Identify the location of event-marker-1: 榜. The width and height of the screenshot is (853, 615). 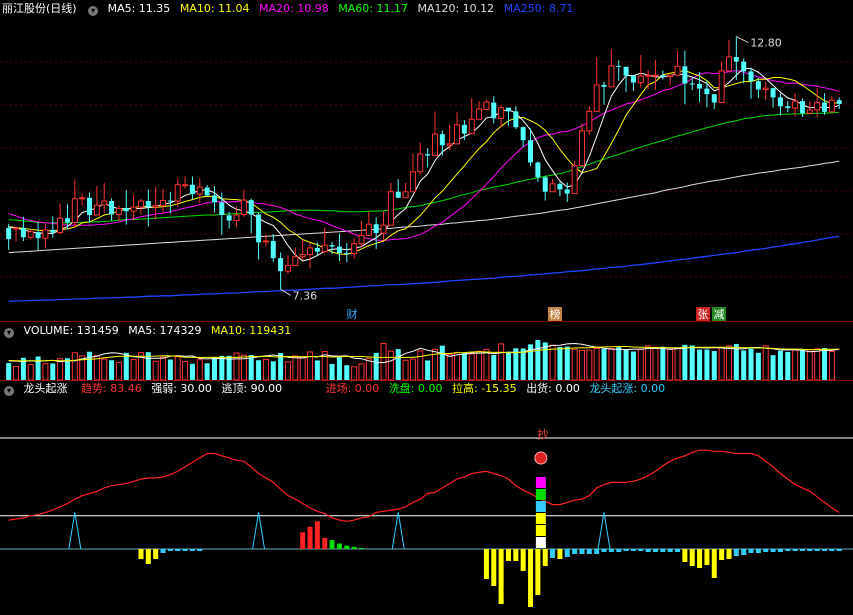
(555, 314).